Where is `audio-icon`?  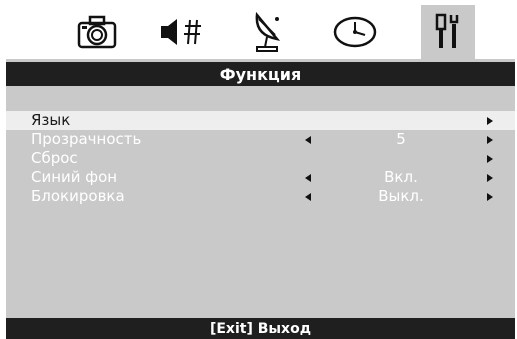 audio-icon is located at coordinates (181, 32).